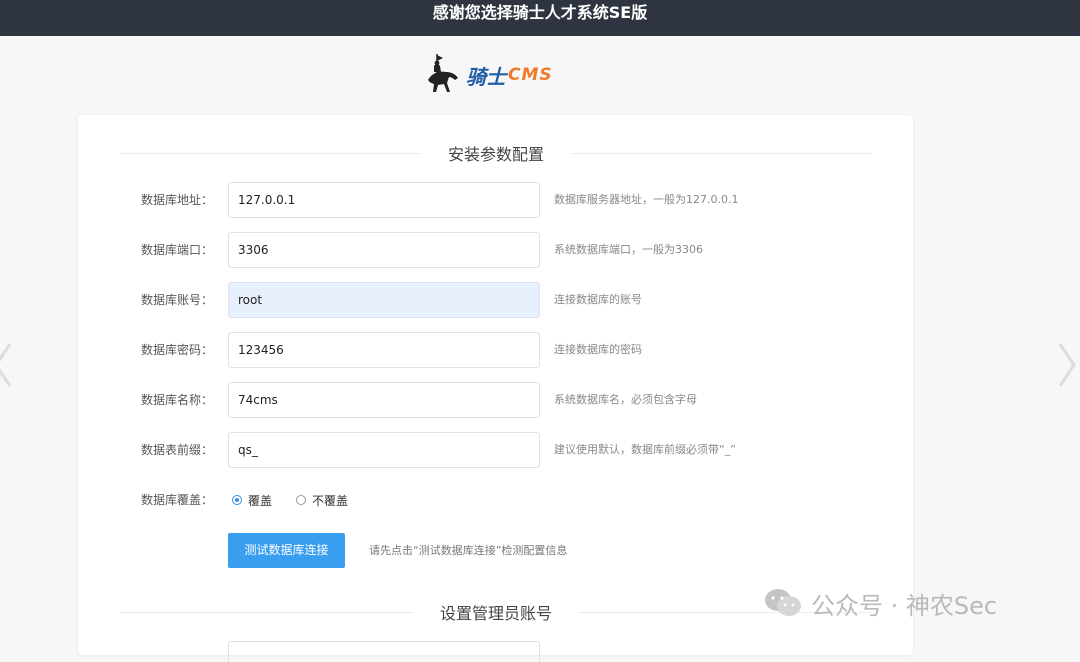 This screenshot has width=1080, height=662. I want to click on db-name-input: 74cms, so click(384, 400).